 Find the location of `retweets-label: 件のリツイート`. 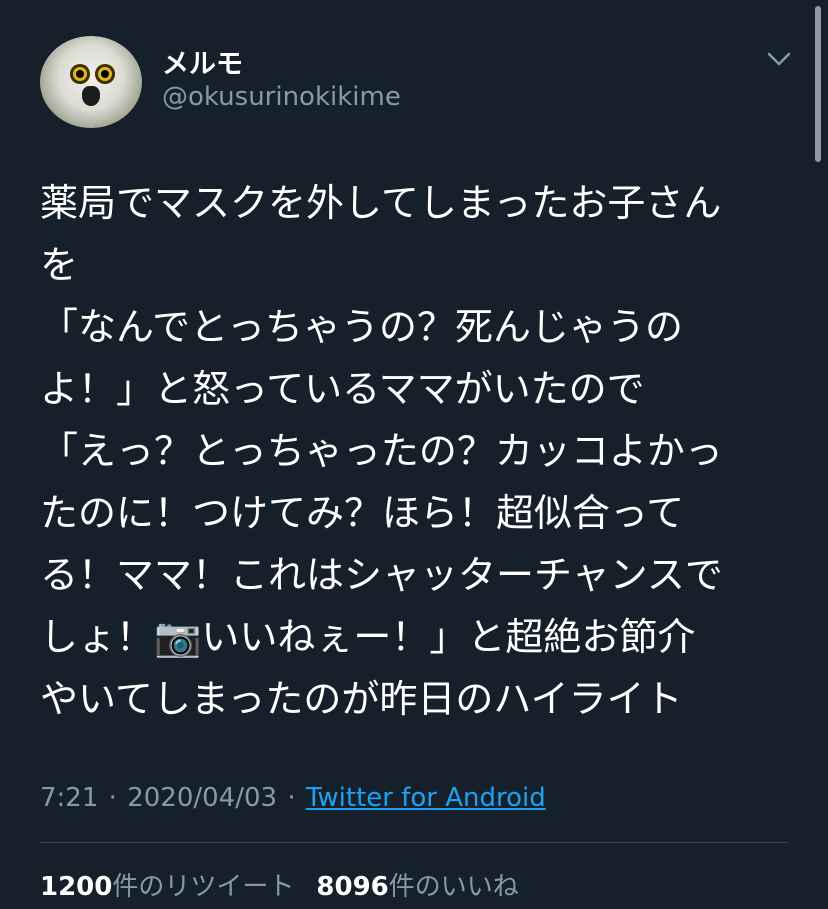

retweets-label: 件のリツイート is located at coordinates (203, 887).